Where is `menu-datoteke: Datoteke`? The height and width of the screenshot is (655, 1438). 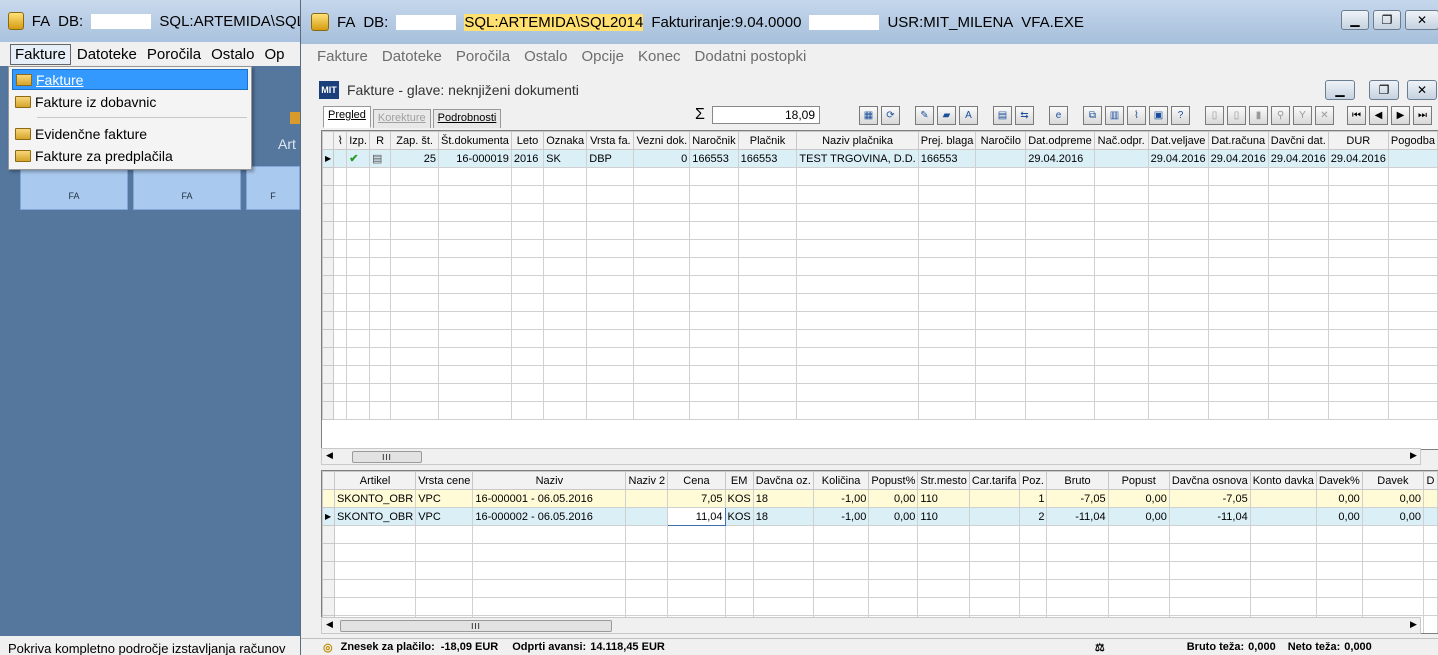 menu-datoteke: Datoteke is located at coordinates (412, 56).